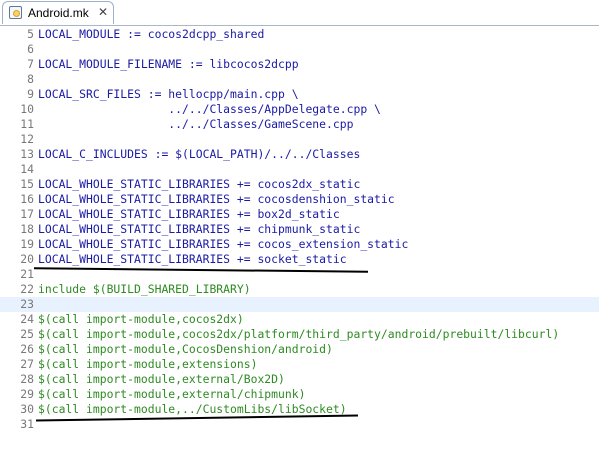  Describe the element at coordinates (161, 379) in the screenshot. I see `code-text: $(call import-module,external/Box2D)` at that location.